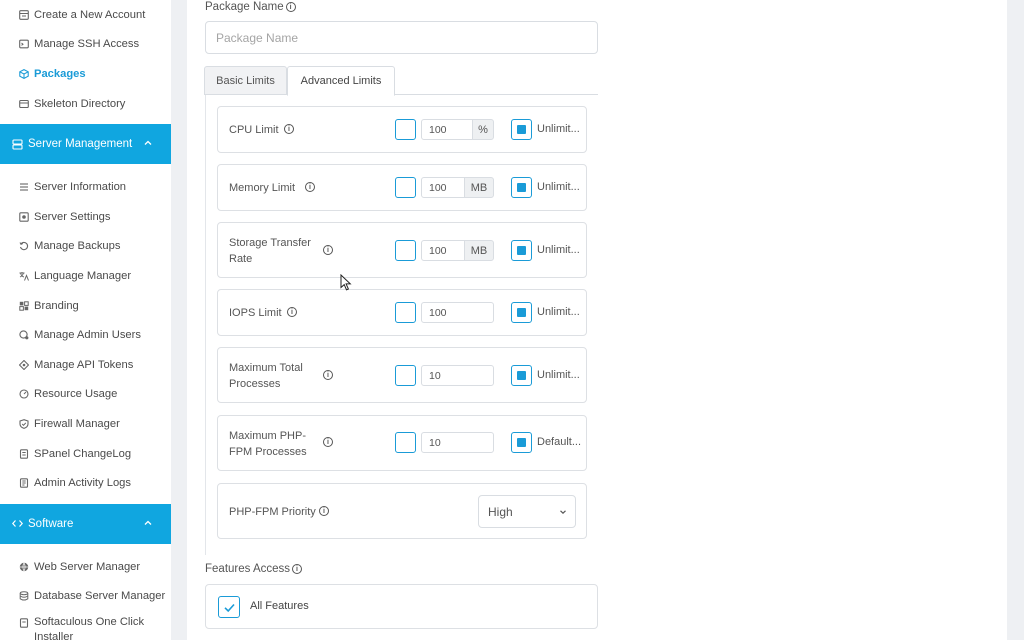 The height and width of the screenshot is (640, 1024). Describe the element at coordinates (563, 512) in the screenshot. I see `chevron-down-icon` at that location.